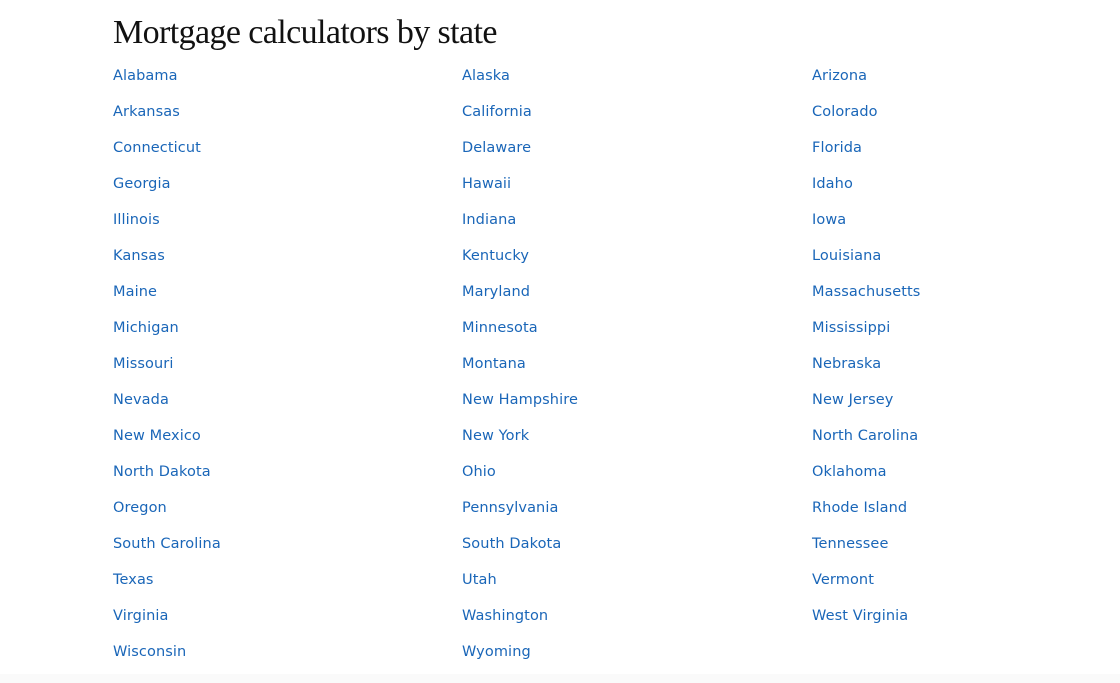  I want to click on state-list-item: Ohio, so click(637, 478).